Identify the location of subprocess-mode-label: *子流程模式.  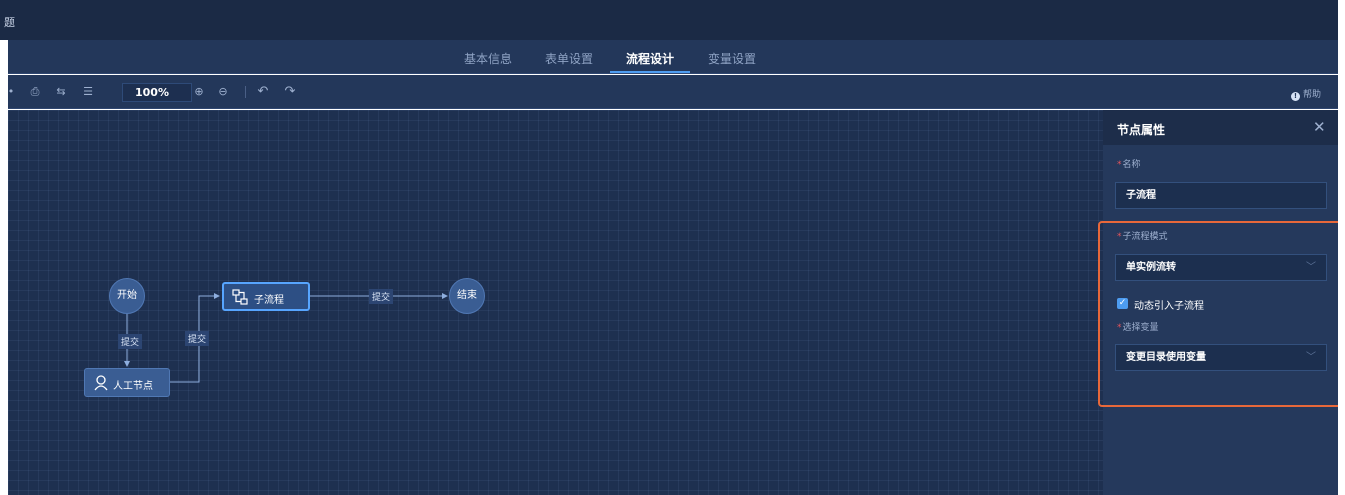
(1142, 237).